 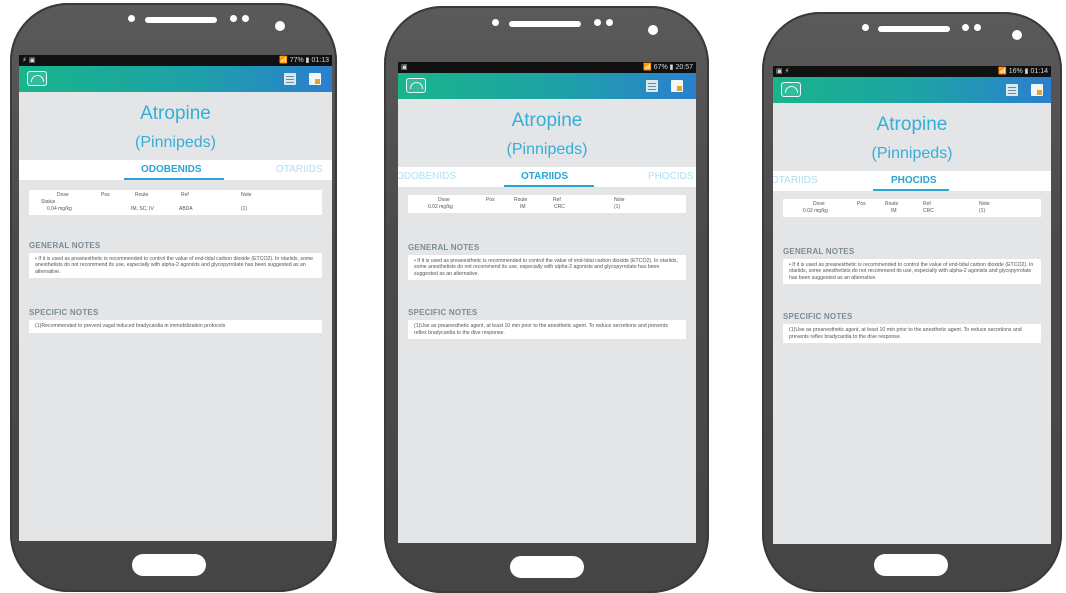 What do you see at coordinates (668, 67) in the screenshot?
I see `status-right: 📶 67% ▮ 20:57` at bounding box center [668, 67].